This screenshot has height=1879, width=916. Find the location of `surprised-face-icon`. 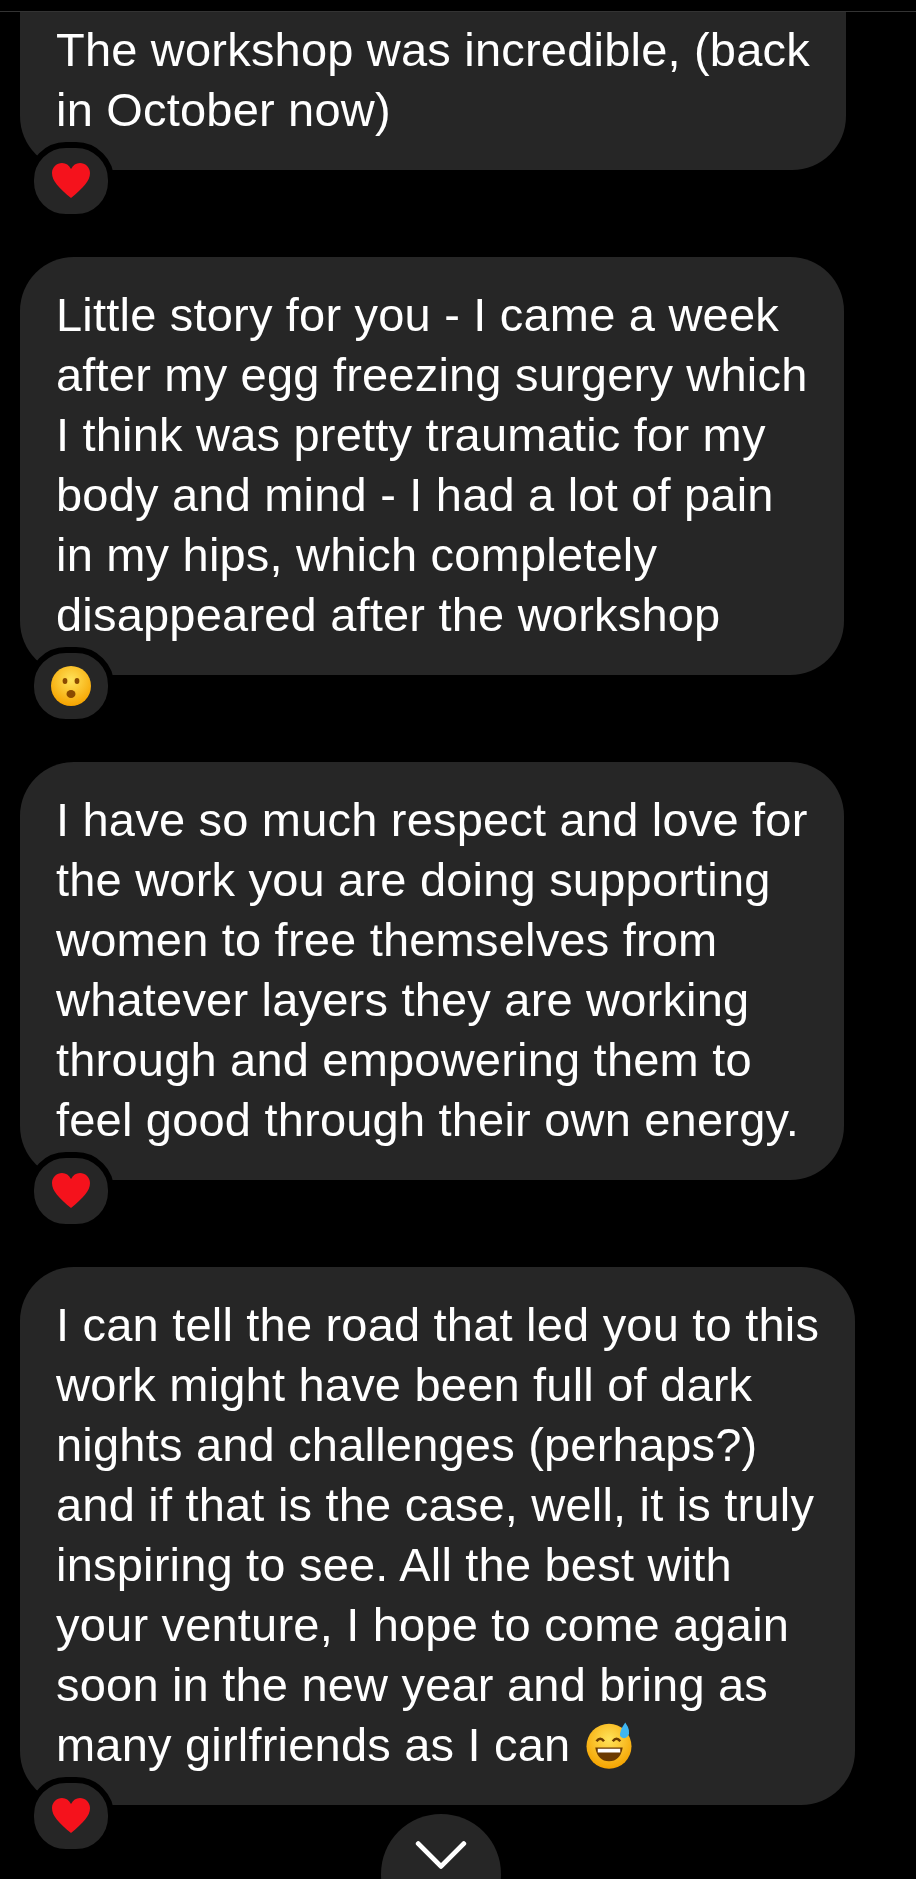

surprised-face-icon is located at coordinates (71, 686).